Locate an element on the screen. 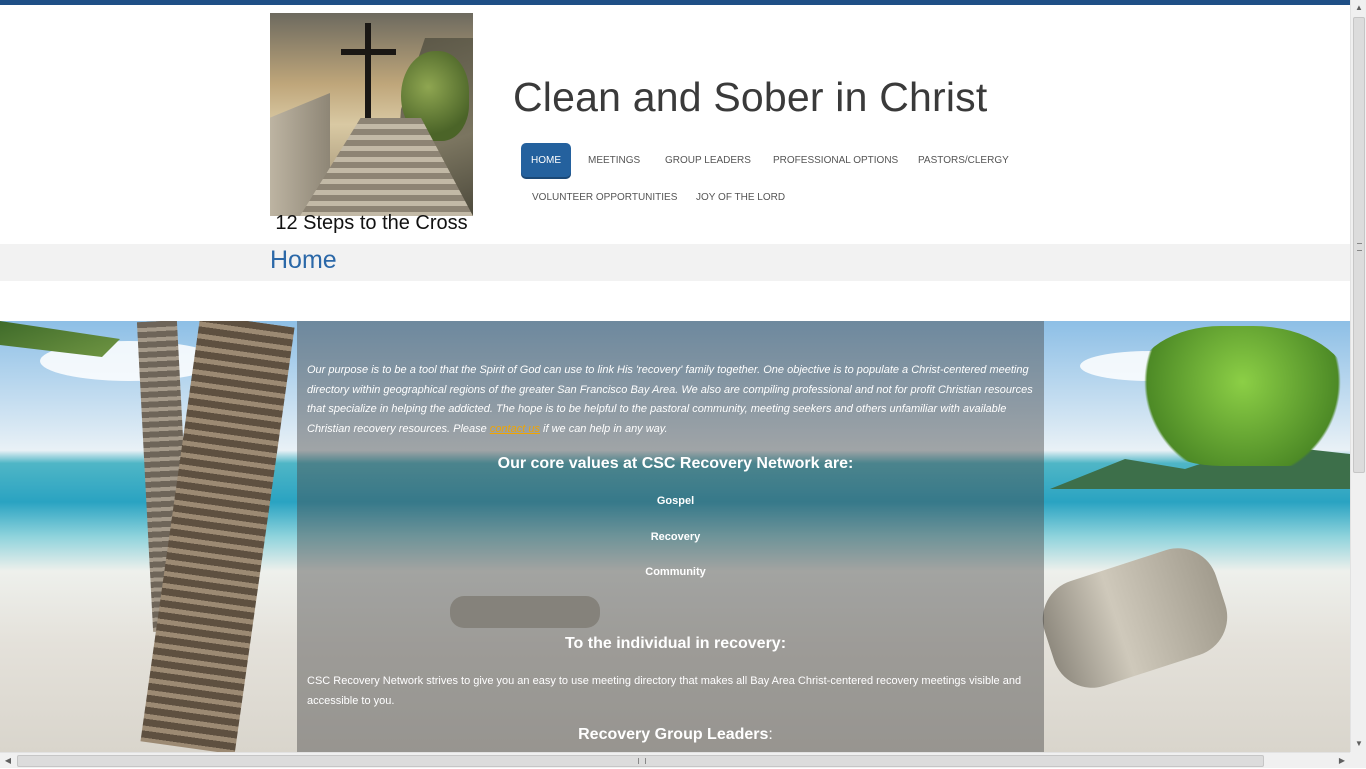 This screenshot has width=1366, height=769. scroll-right-arrow-icon: ▶ is located at coordinates (1342, 761).